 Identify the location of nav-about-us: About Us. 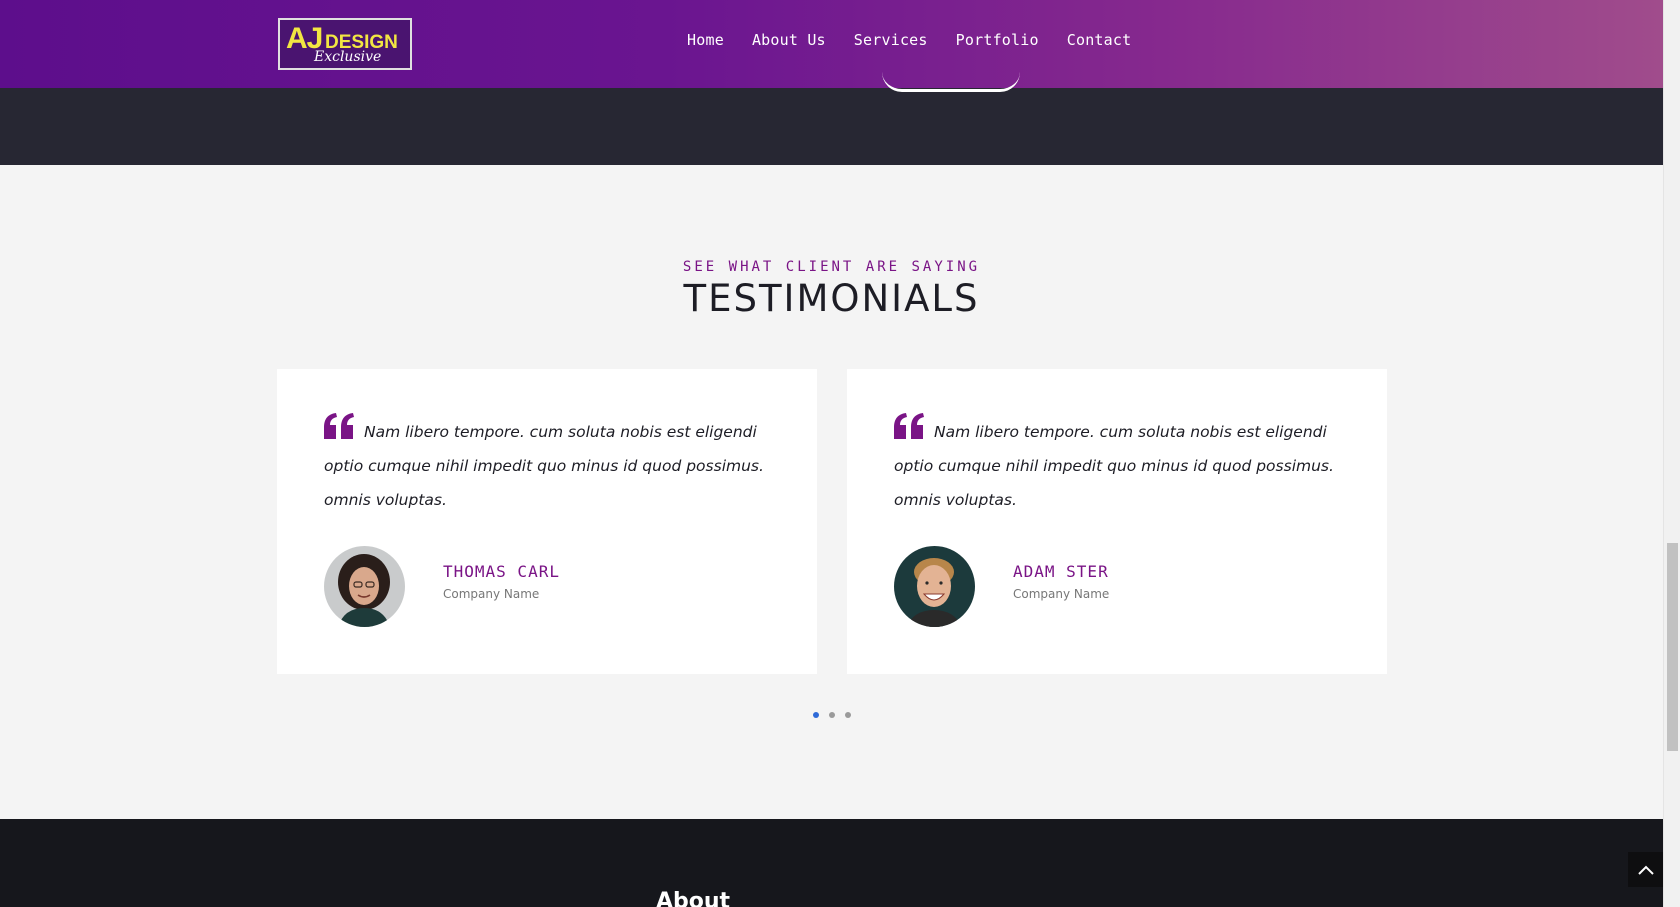
(789, 40).